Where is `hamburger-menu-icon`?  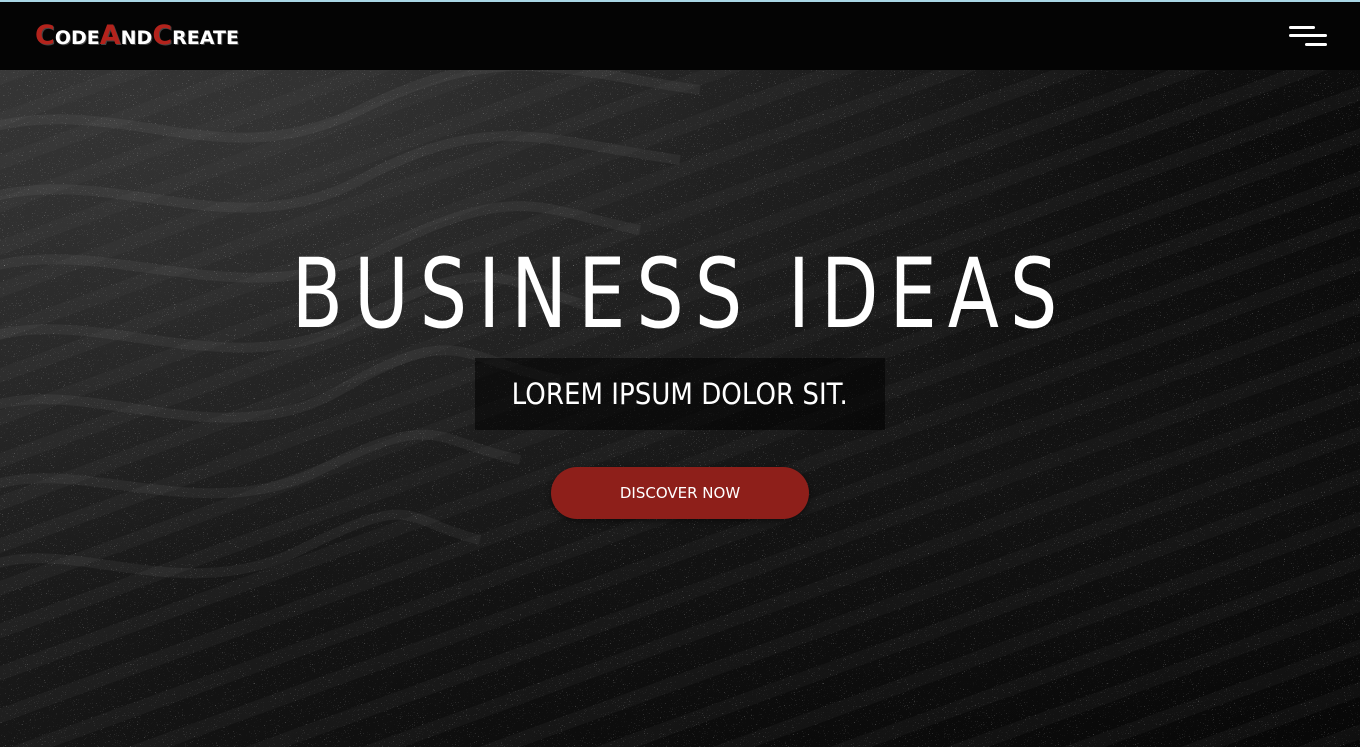 hamburger-menu-icon is located at coordinates (1308, 37).